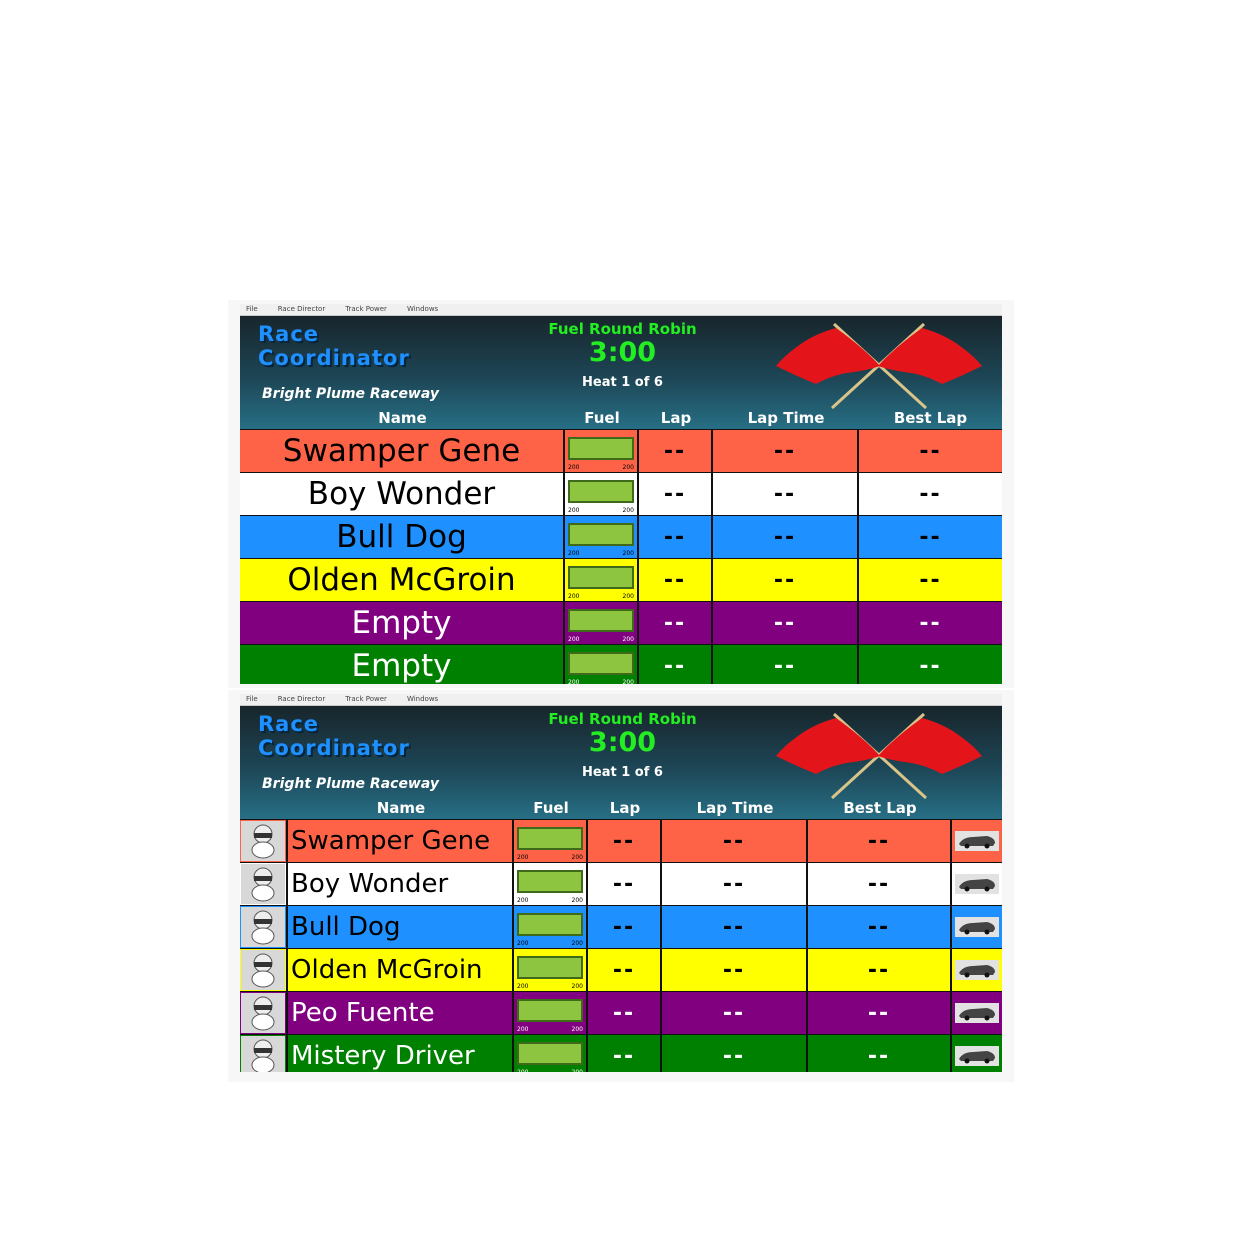  I want to click on table-row: Mistery Driver200200------, so click(621, 1053).